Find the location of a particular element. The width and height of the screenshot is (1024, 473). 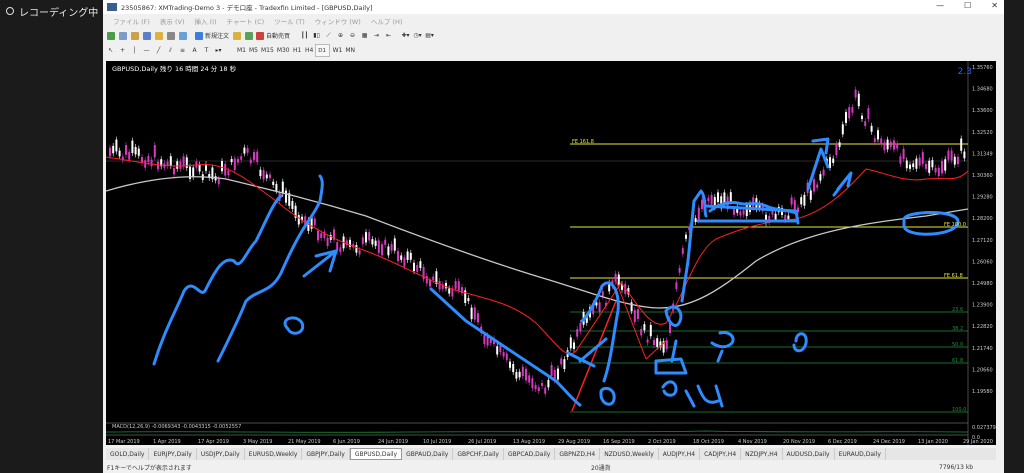

auto-trade-label: 自動売買 is located at coordinates (278, 36).